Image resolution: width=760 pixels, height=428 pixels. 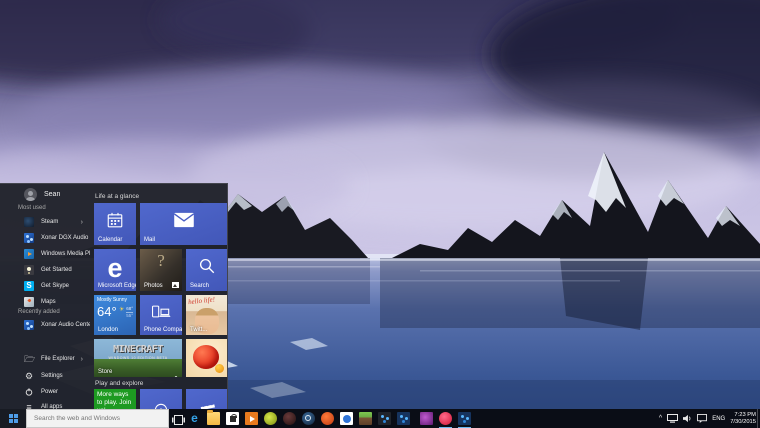 I want to click on tray-action-center-icon, so click(x=702, y=418).